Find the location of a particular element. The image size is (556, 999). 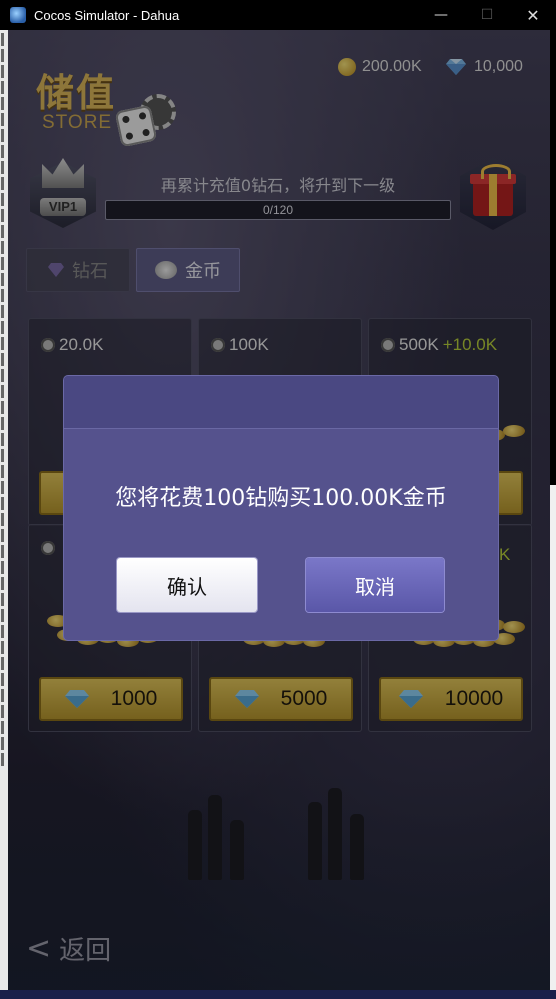

dialog-message: 您将花费100钻购买100.00K金币 is located at coordinates (281, 498).